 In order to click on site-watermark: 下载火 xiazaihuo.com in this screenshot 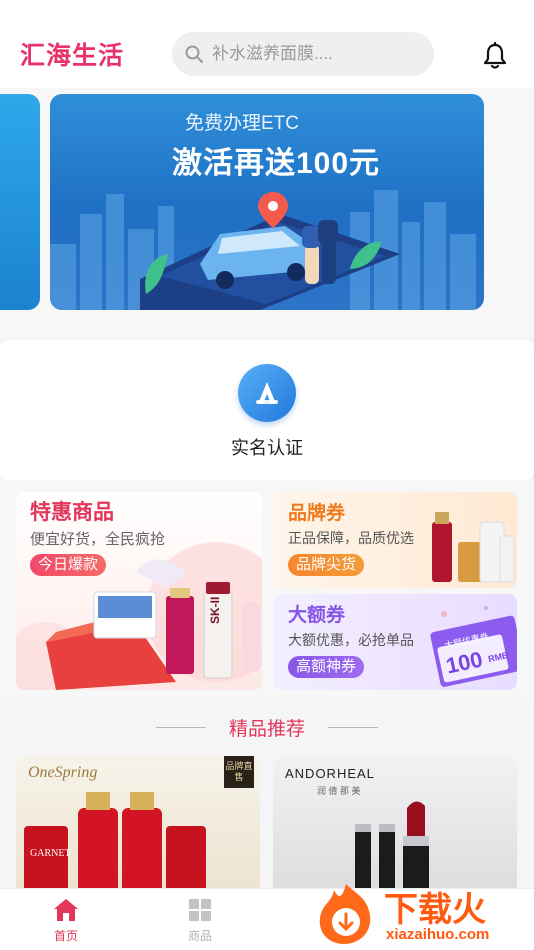, I will do `click(423, 915)`.